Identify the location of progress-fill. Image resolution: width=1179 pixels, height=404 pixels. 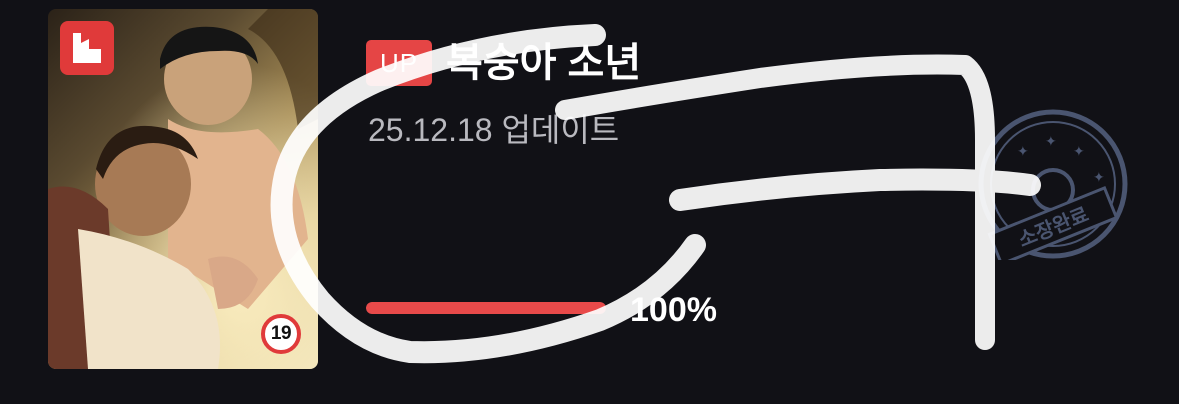
(486, 308).